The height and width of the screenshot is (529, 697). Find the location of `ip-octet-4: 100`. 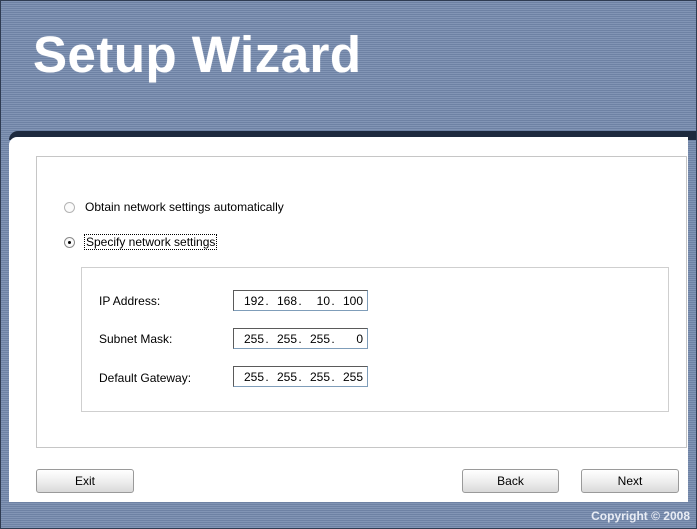

ip-octet-4: 100 is located at coordinates (349, 301).